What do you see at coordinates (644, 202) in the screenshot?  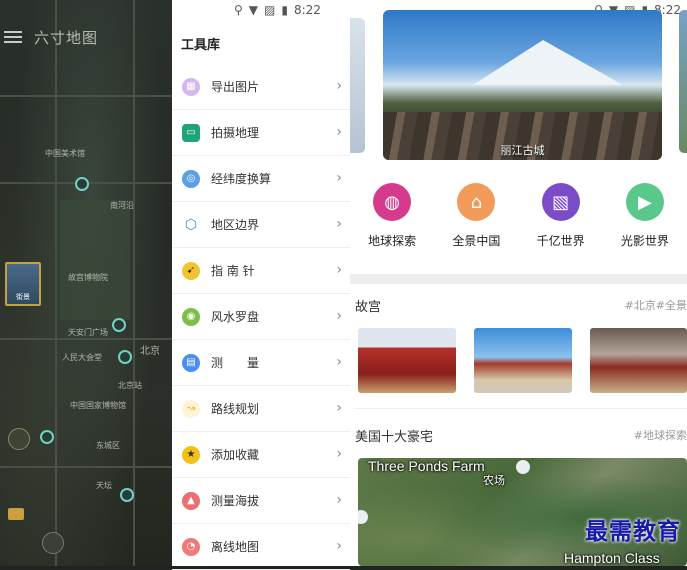 I see `tv-icon: ▶` at bounding box center [644, 202].